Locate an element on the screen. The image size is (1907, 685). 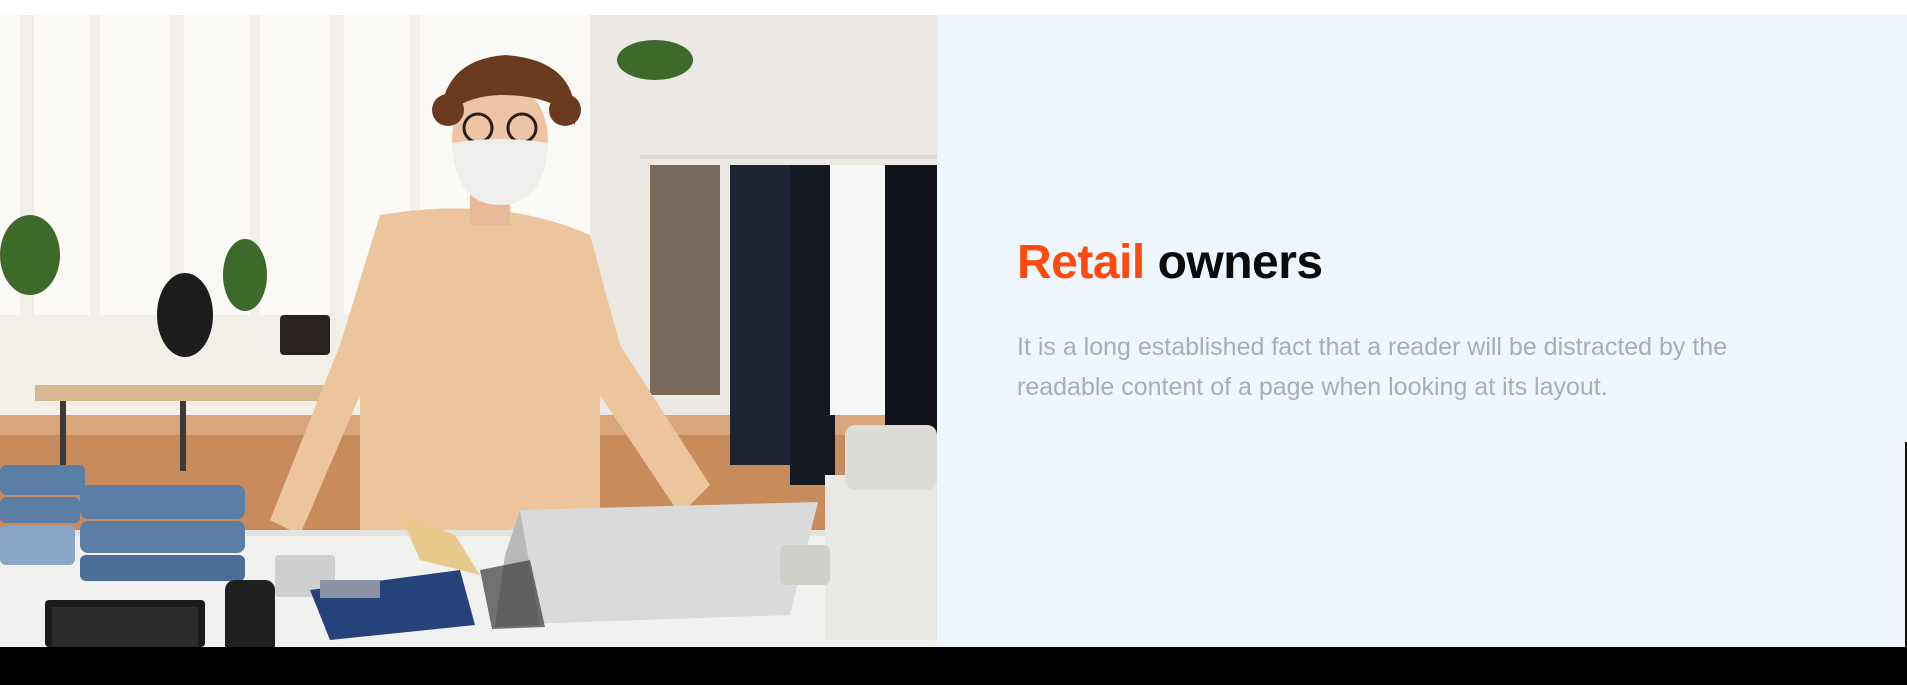
heading-rest: owners is located at coordinates (1240, 262).